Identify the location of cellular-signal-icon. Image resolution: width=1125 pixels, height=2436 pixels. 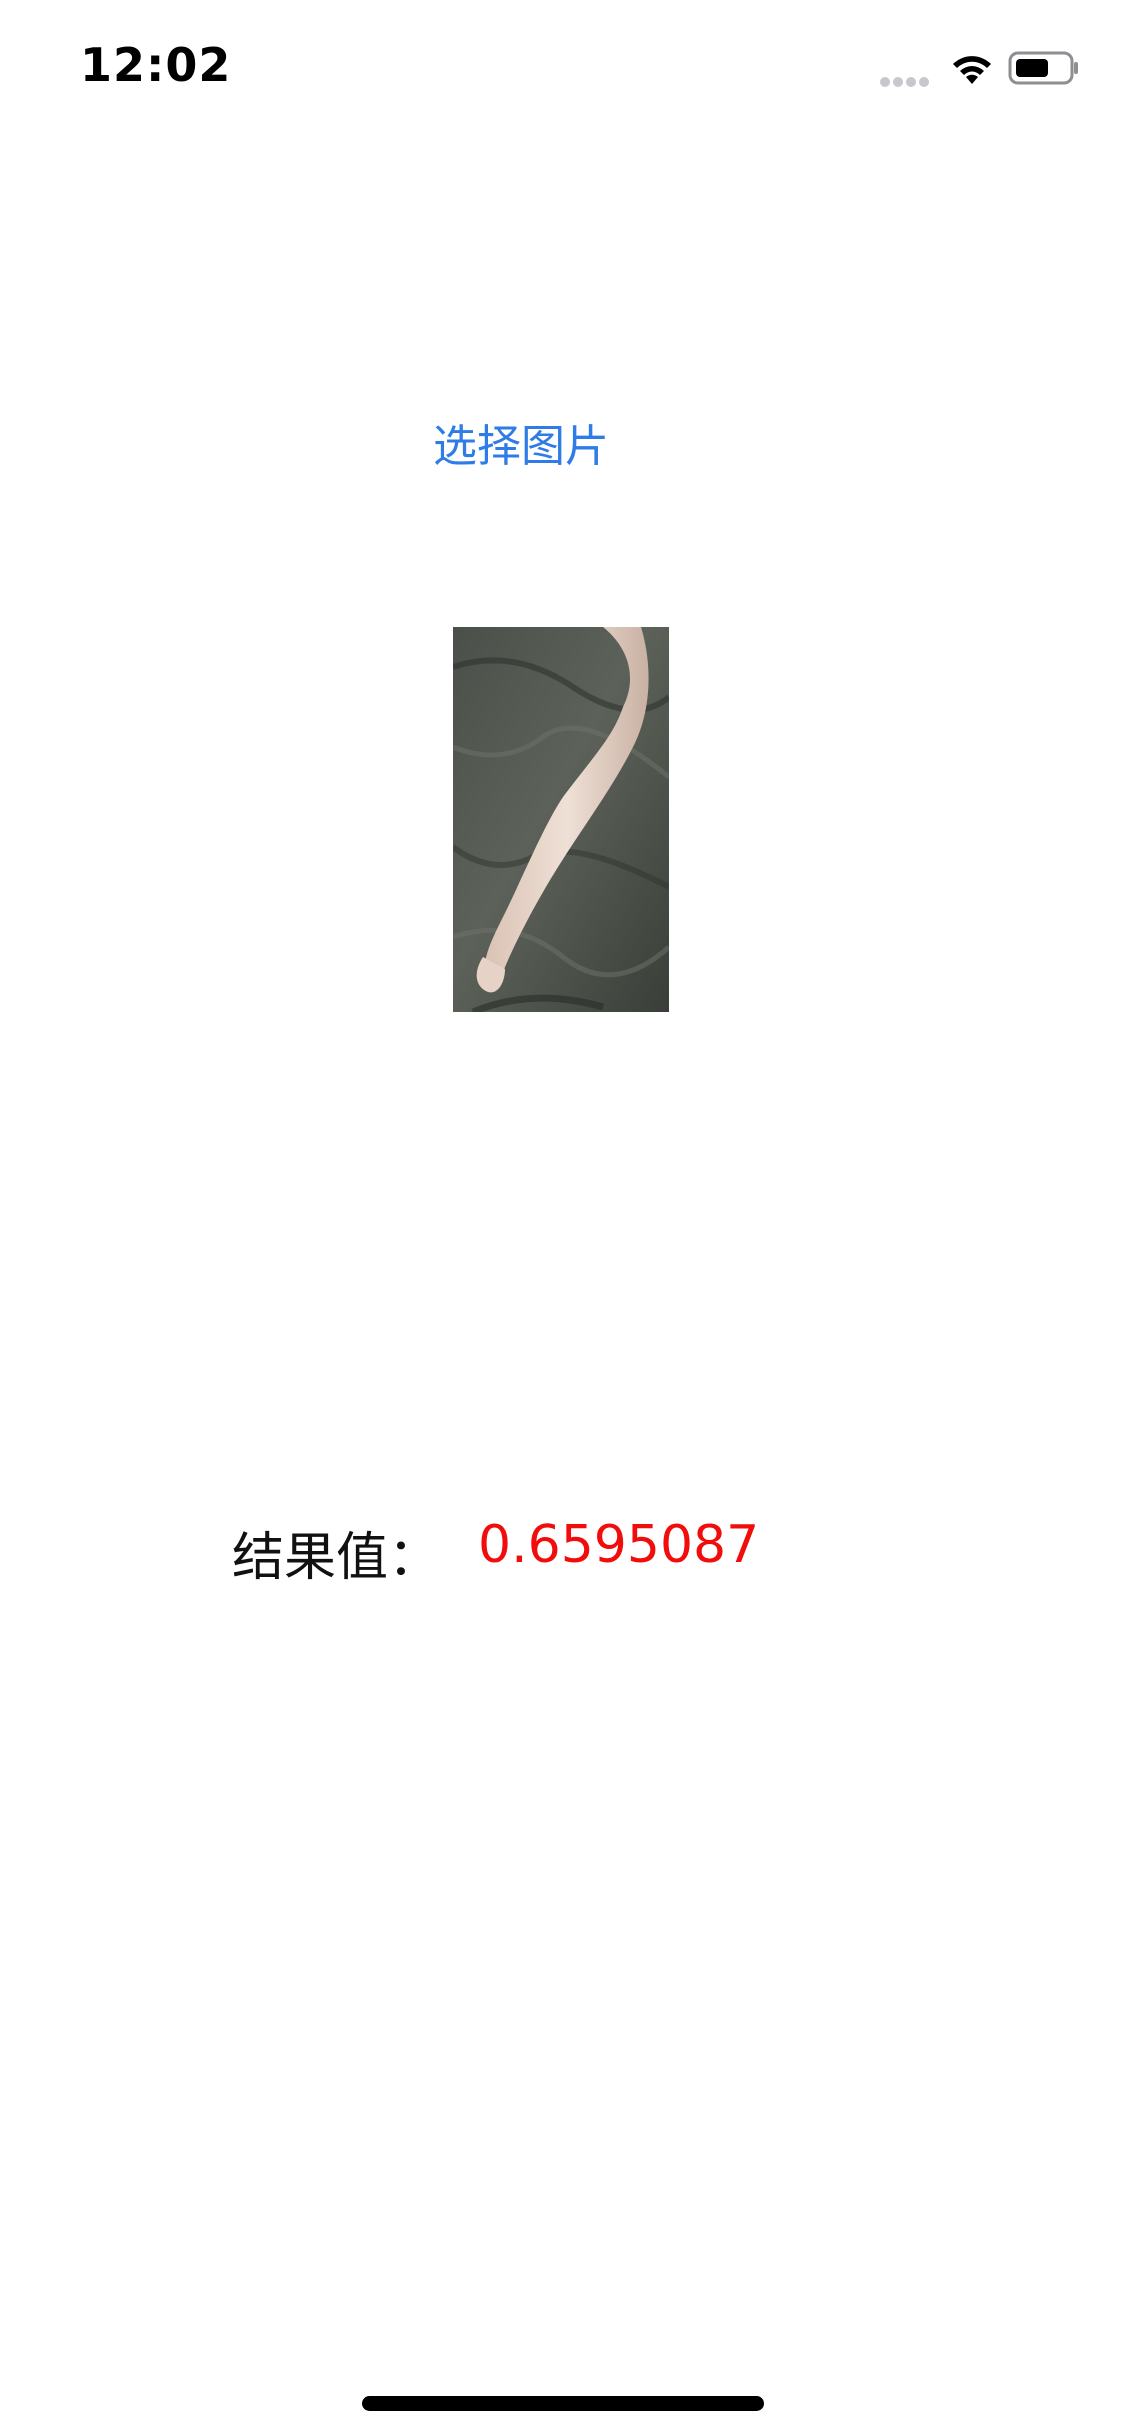
(908, 79).